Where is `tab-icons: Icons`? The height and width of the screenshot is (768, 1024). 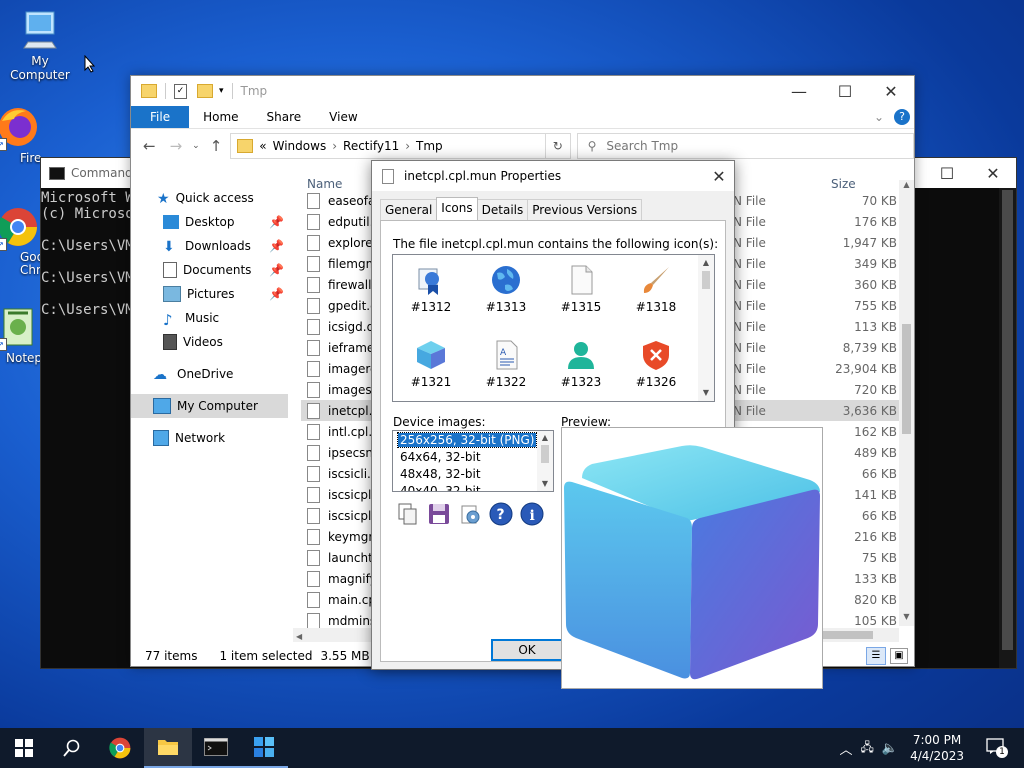 tab-icons: Icons is located at coordinates (457, 208).